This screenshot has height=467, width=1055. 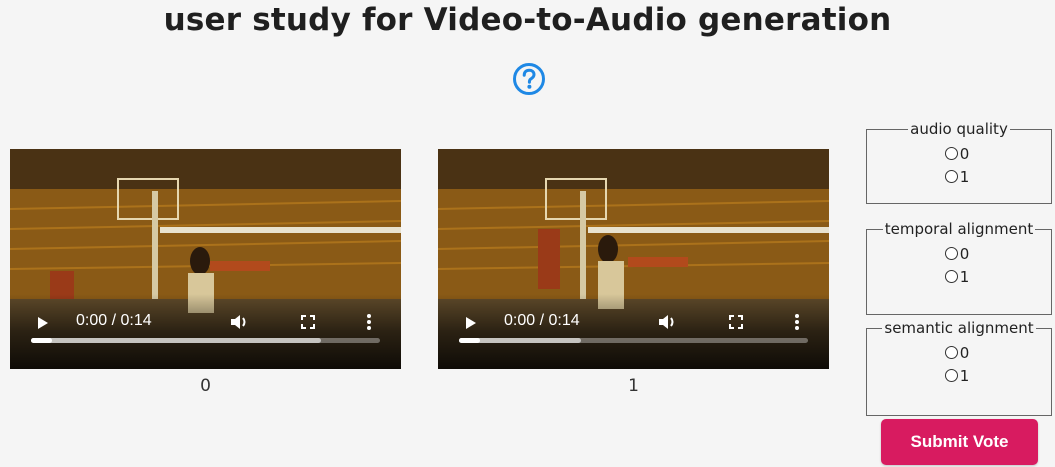 I want to click on question-legend: semantic alignment, so click(x=959, y=328).